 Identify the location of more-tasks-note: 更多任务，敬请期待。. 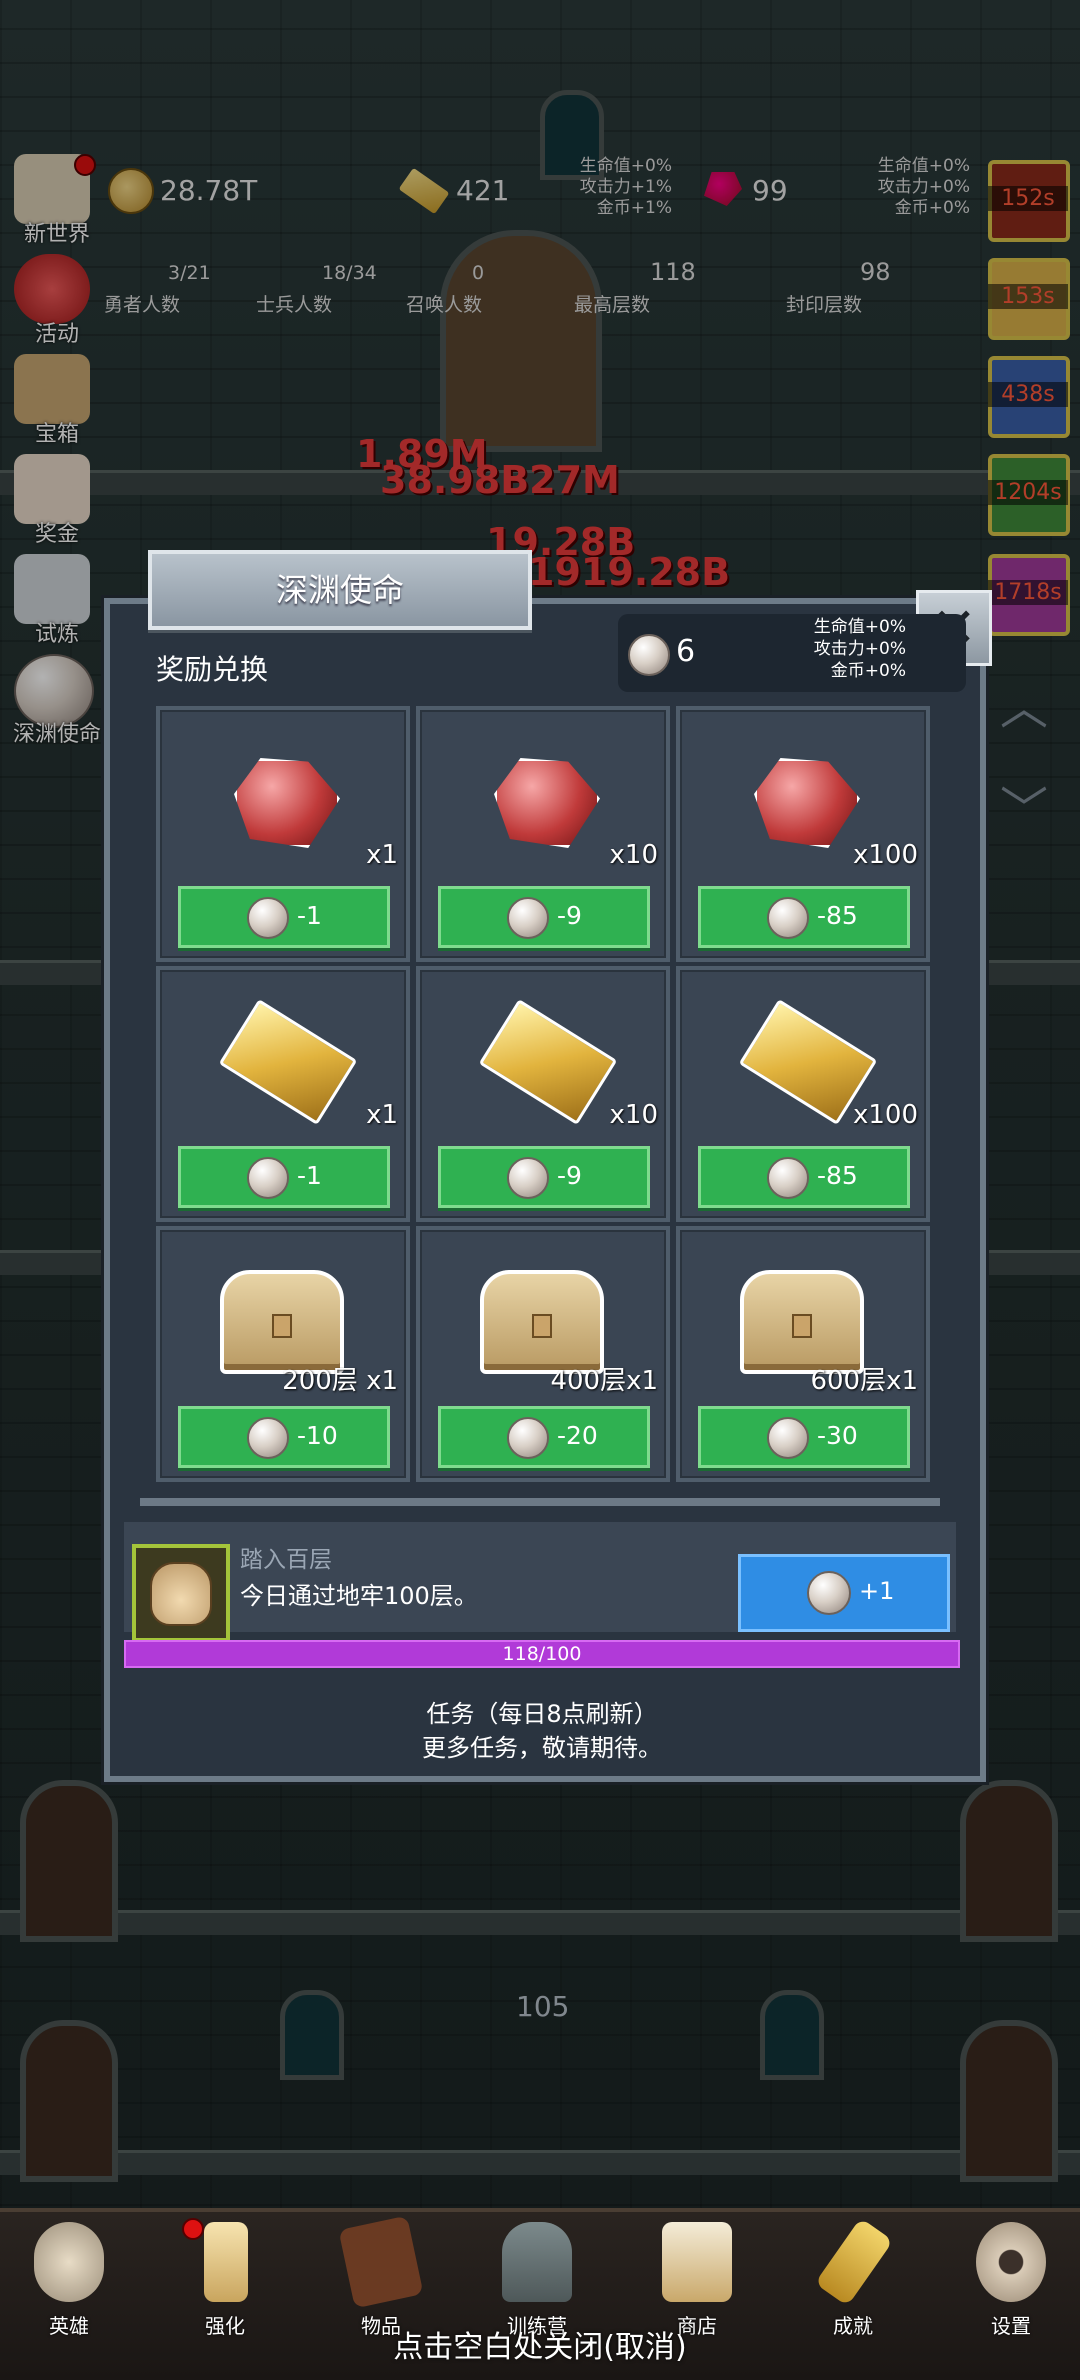
(542, 1748).